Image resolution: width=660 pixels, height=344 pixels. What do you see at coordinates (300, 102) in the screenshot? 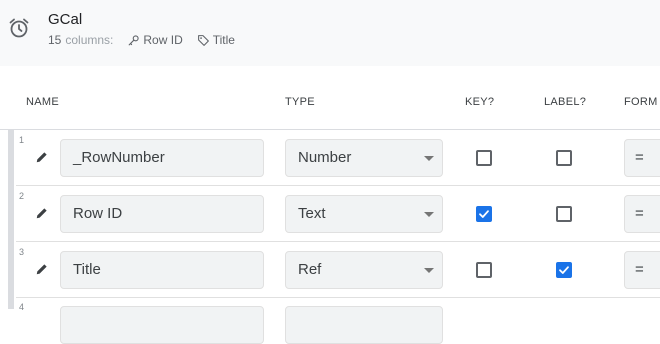
I see `column-header-type: TYPE` at bounding box center [300, 102].